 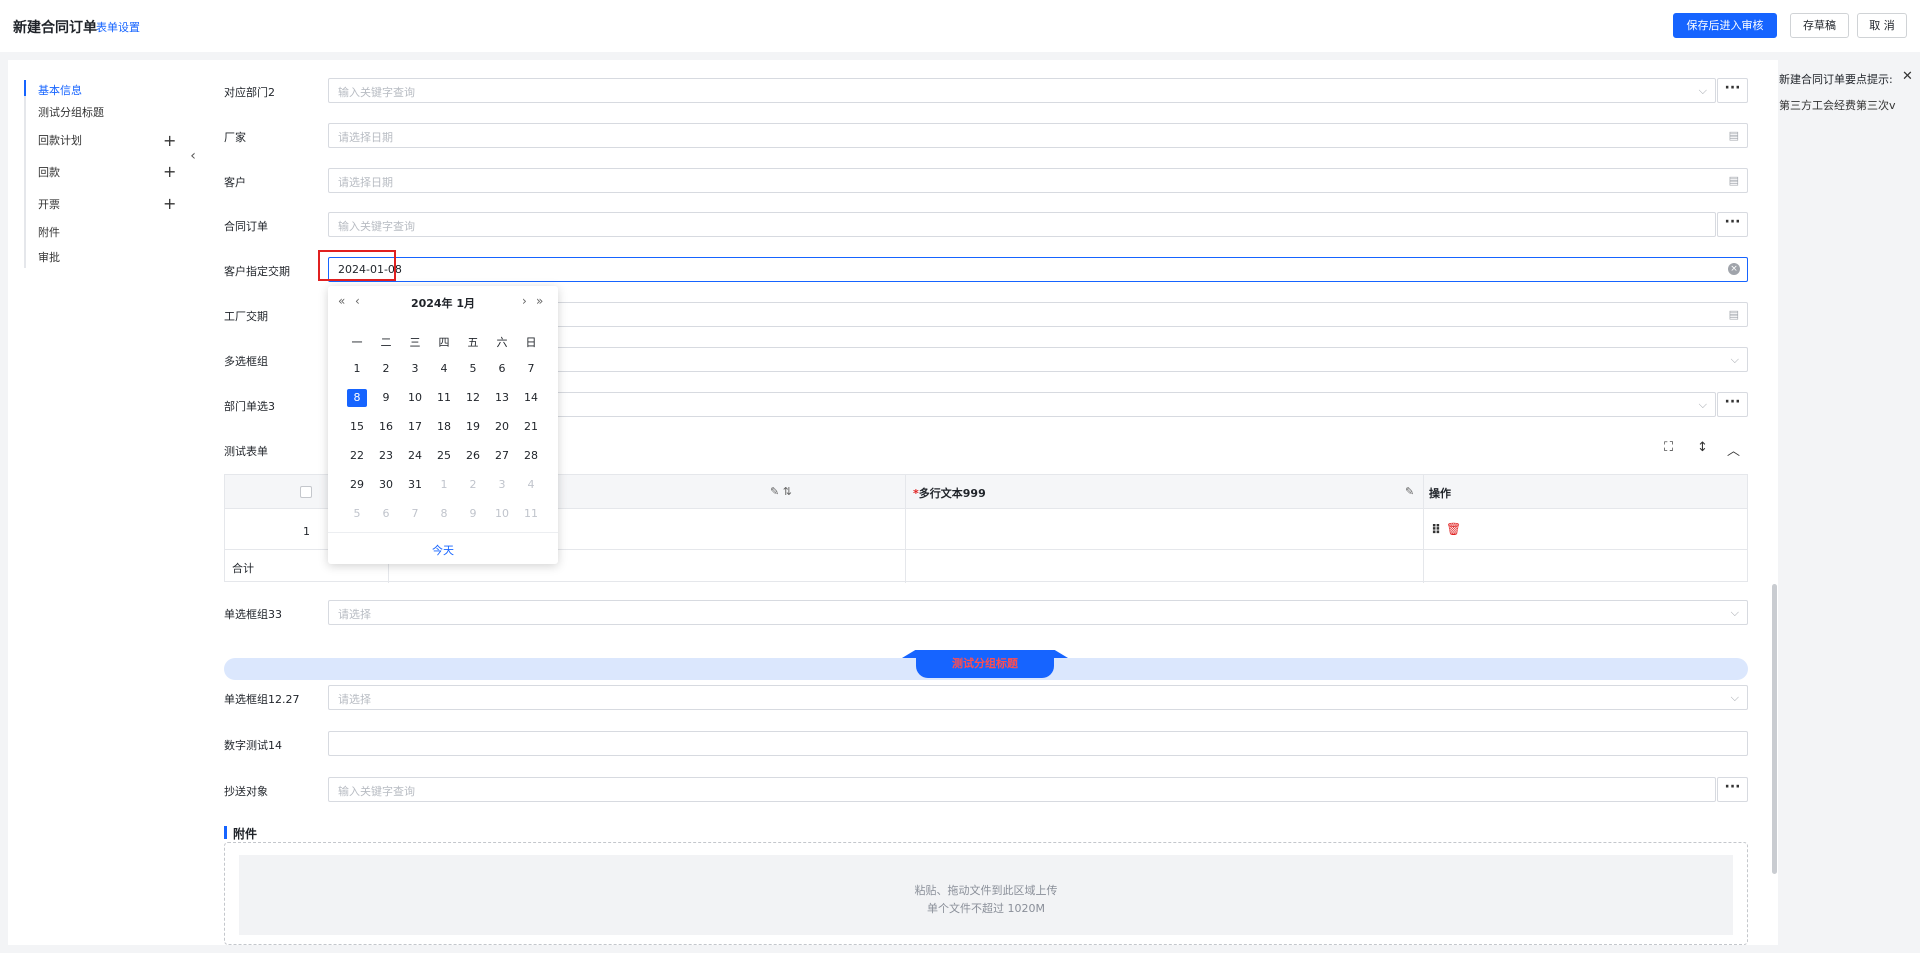 I want to click on weekday-label: 六, so click(x=502, y=342).